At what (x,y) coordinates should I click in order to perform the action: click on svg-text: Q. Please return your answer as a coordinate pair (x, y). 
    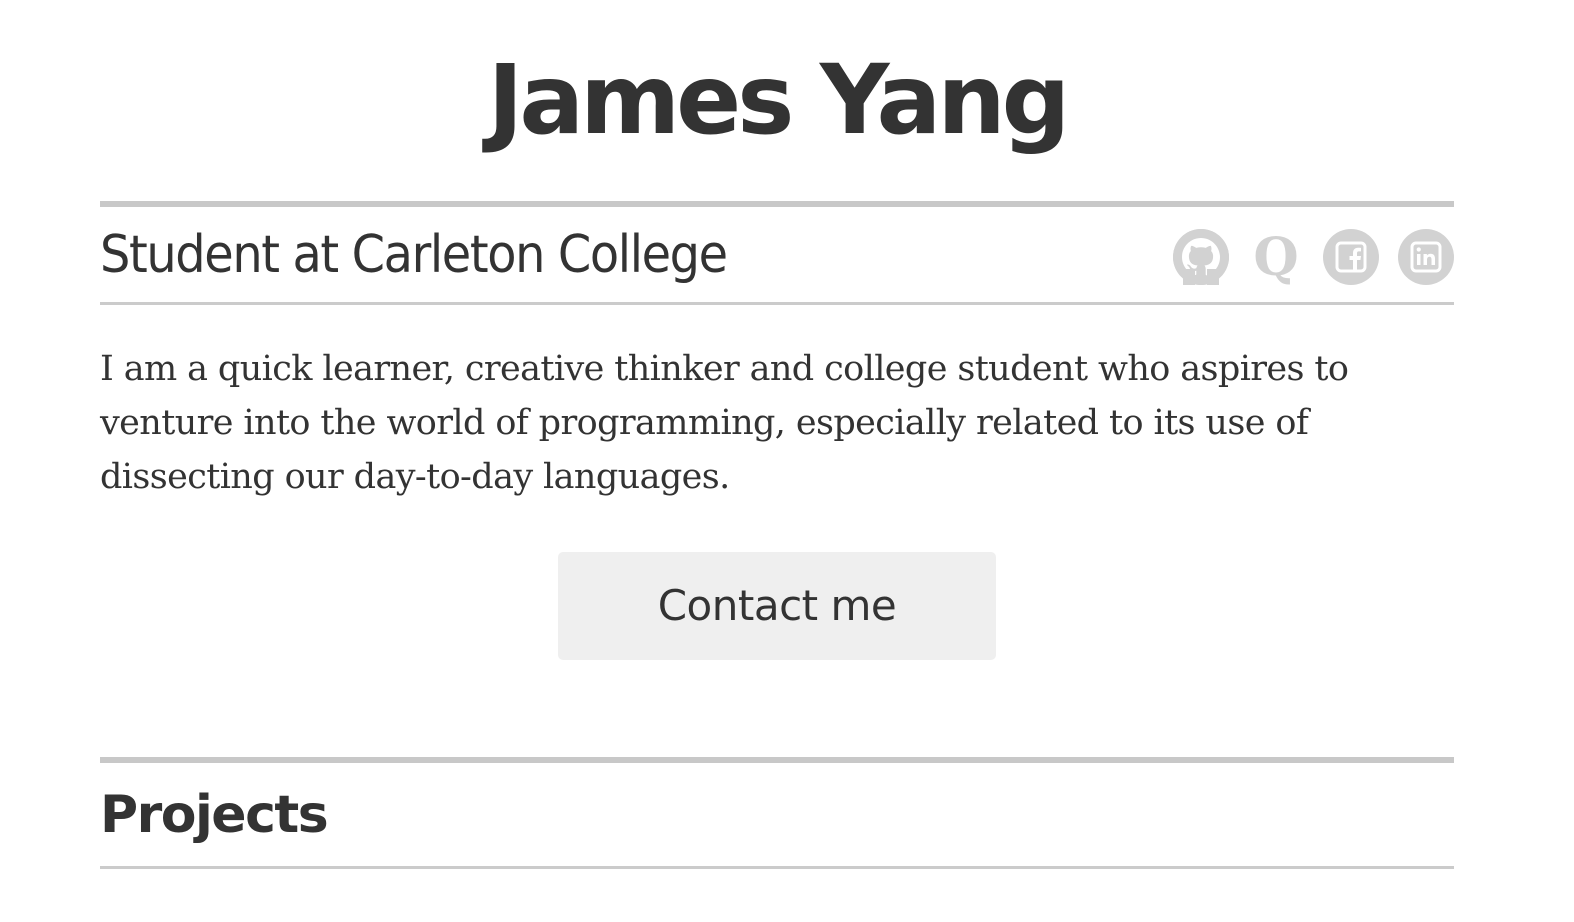
    Looking at the image, I should click on (1275, 257).